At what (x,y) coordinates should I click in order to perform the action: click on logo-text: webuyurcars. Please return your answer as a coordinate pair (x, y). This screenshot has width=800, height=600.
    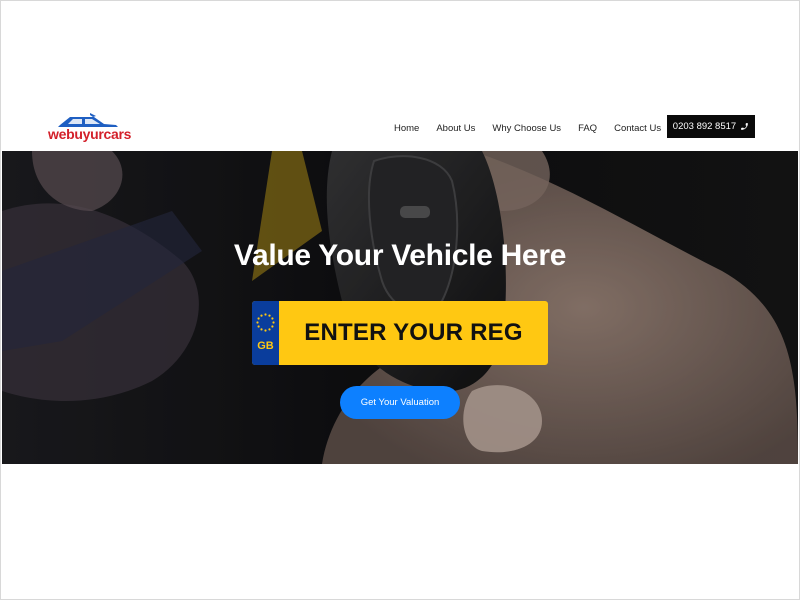
    Looking at the image, I should click on (90, 134).